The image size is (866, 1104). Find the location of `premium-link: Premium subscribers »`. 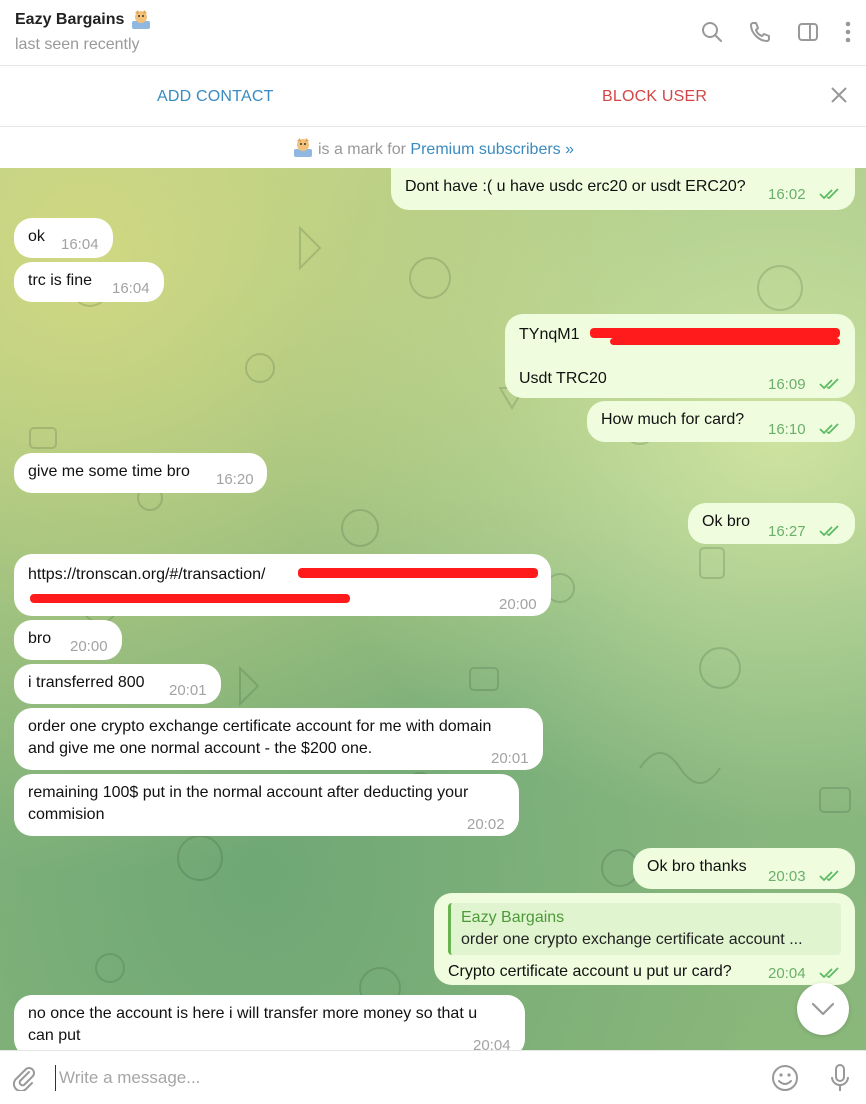

premium-link: Premium subscribers » is located at coordinates (492, 149).